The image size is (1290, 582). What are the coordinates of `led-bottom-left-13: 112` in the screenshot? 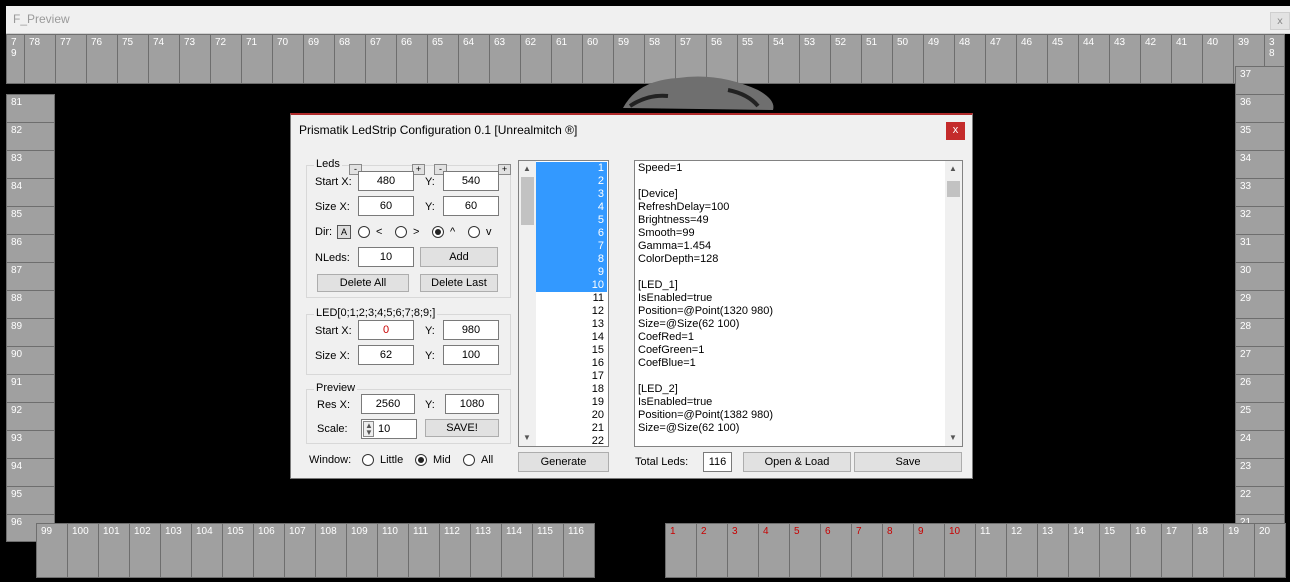 It's located at (455, 550).